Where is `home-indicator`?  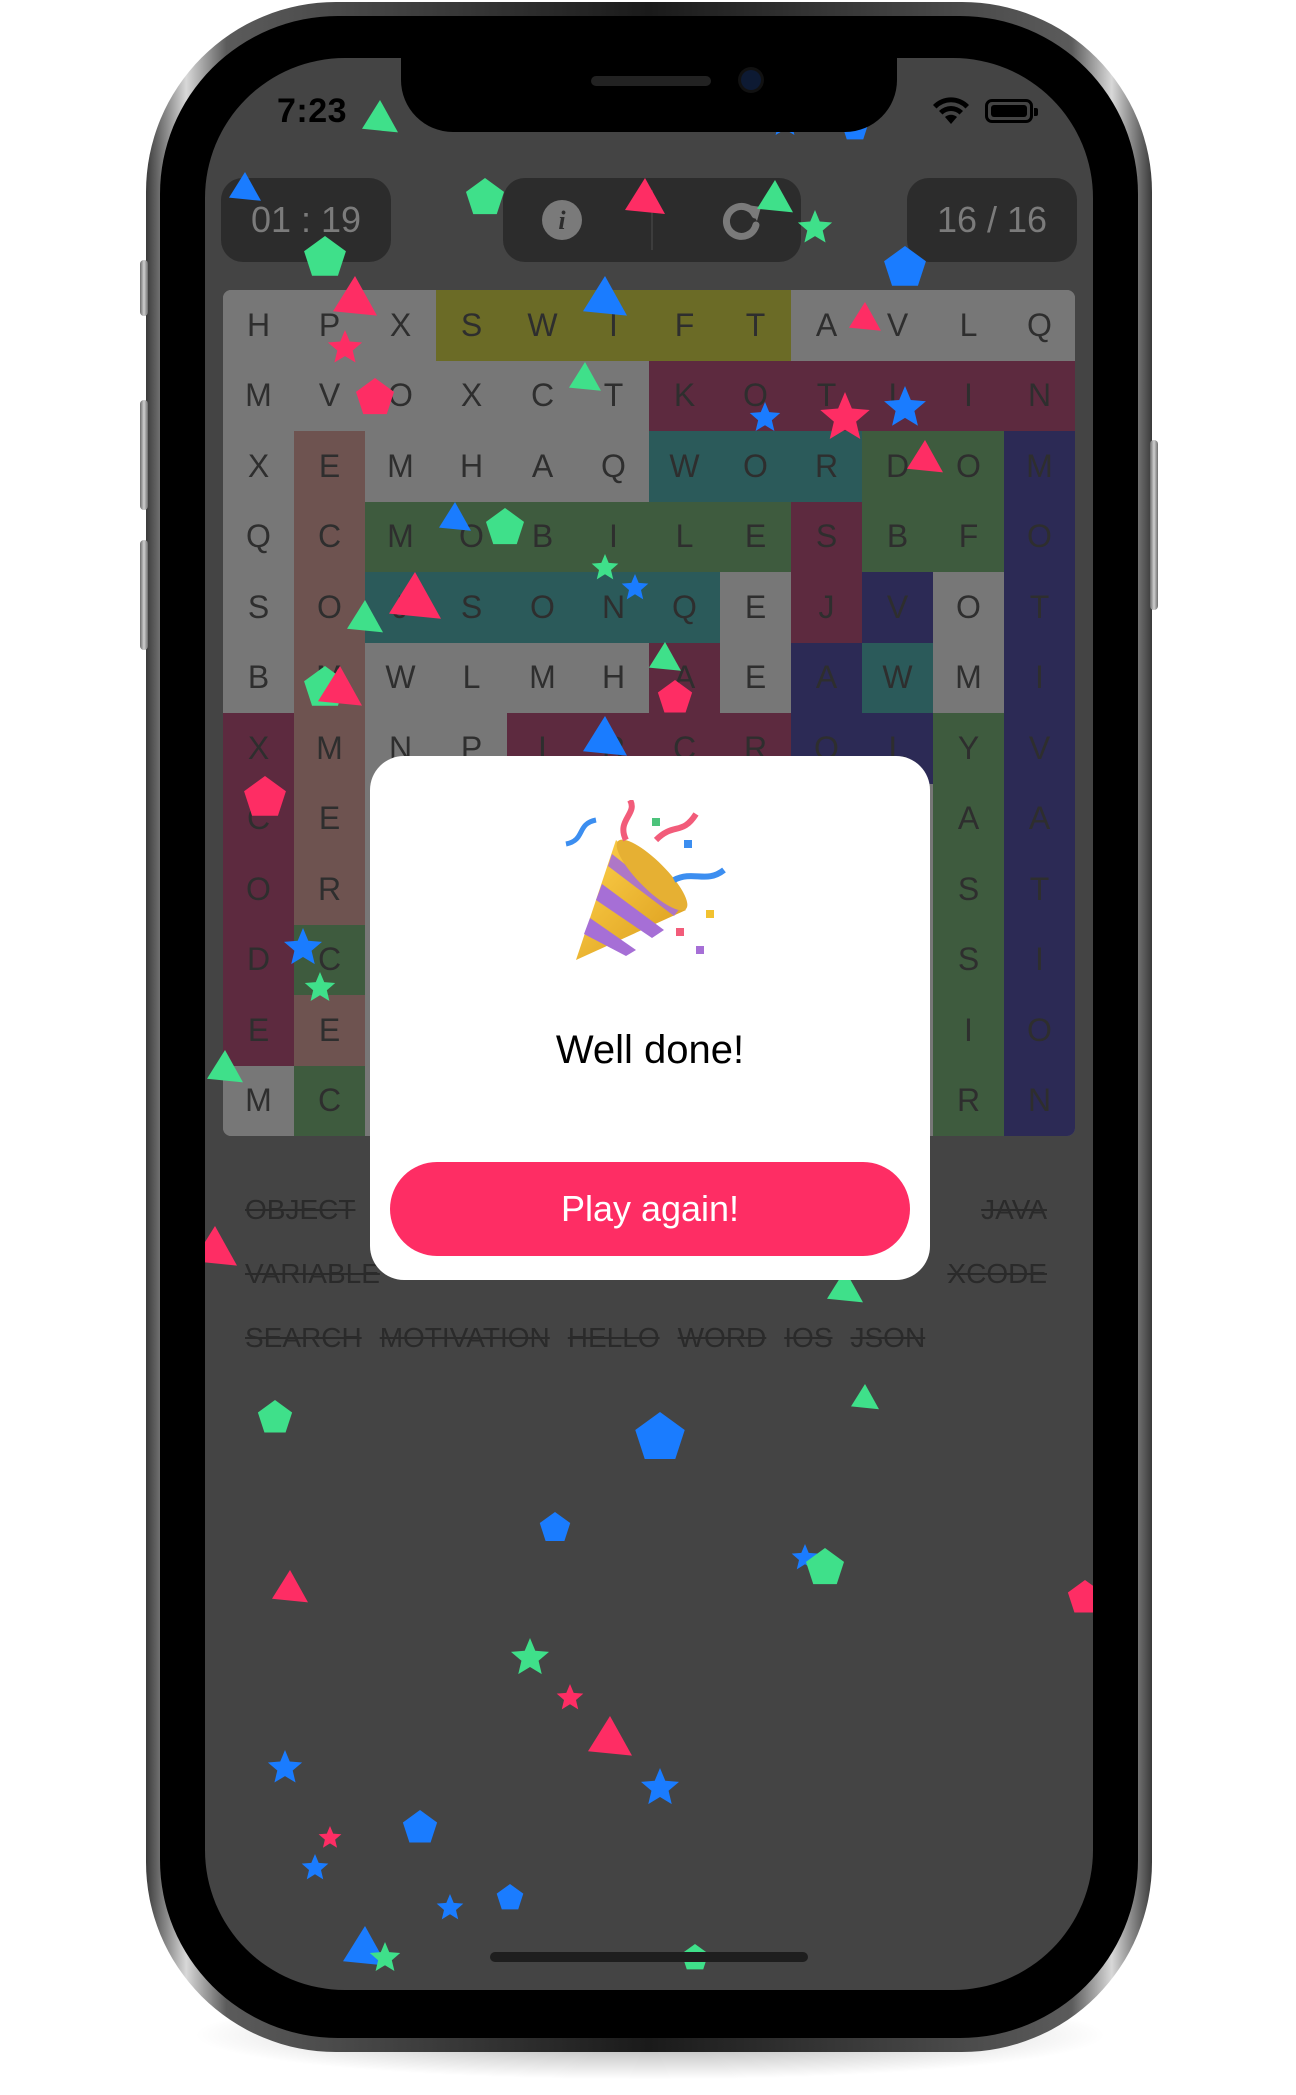
home-indicator is located at coordinates (649, 1957).